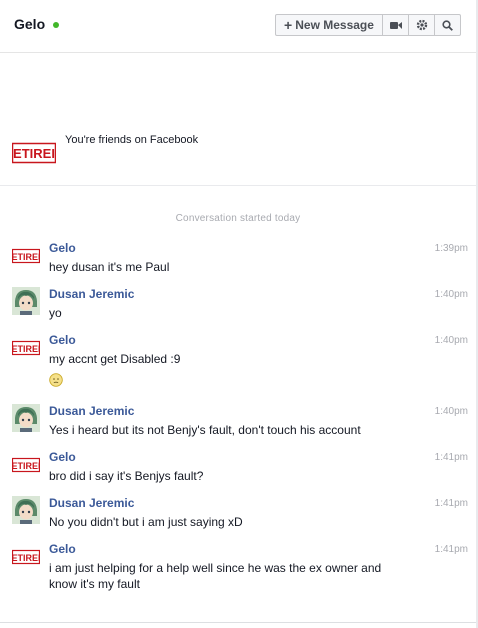  I want to click on friends-on-facebook-text: You're friends on Facebook, so click(132, 140).